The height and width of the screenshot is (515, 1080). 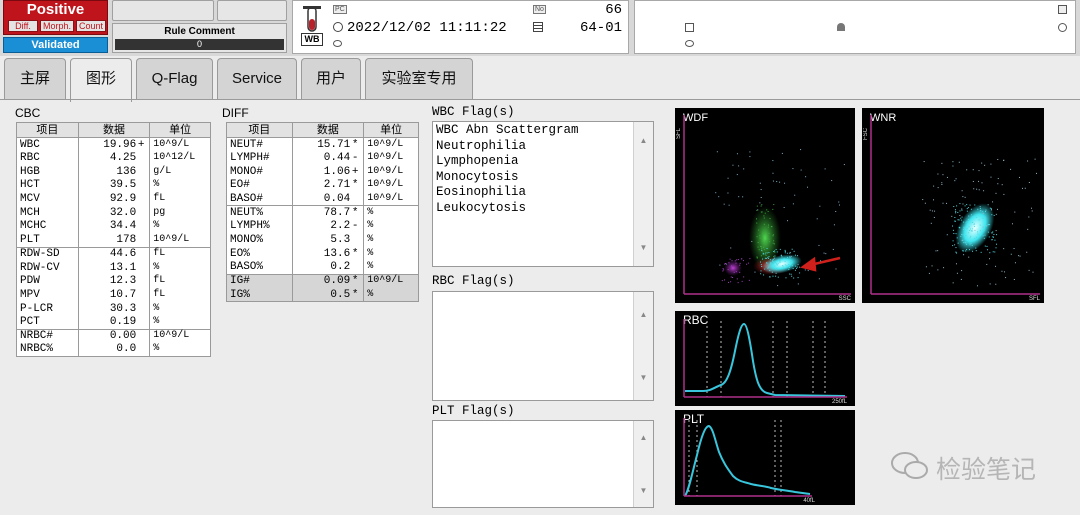 What do you see at coordinates (259, 158) in the screenshot?
I see `row-item: LYMPH#` at bounding box center [259, 158].